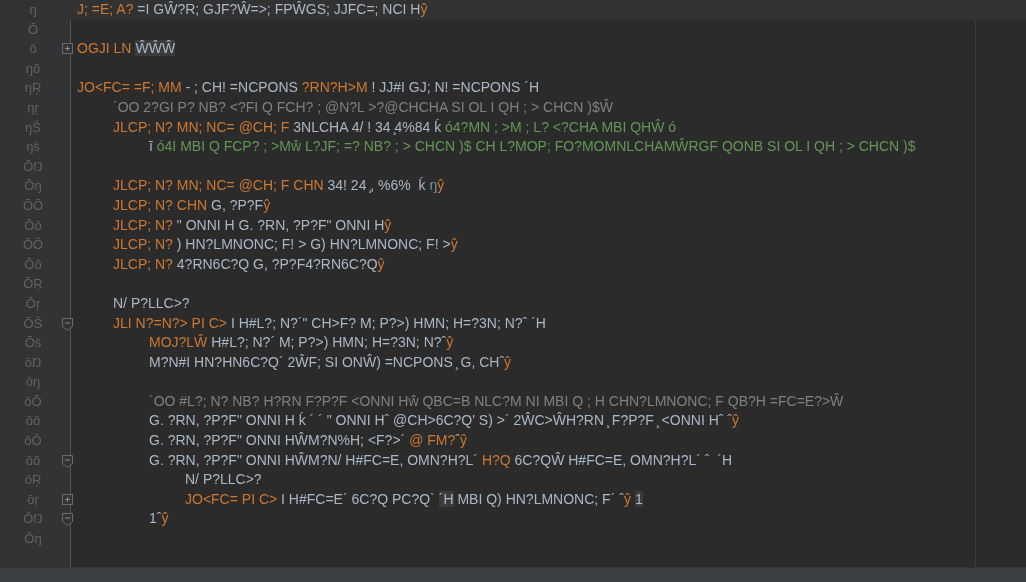 The width and height of the screenshot is (1026, 582). I want to click on code-line: G. ?RN, ?P?F" ONNI HŴM?N%H; <F?>´ @ FM?ˆŷ, so click(308, 441).